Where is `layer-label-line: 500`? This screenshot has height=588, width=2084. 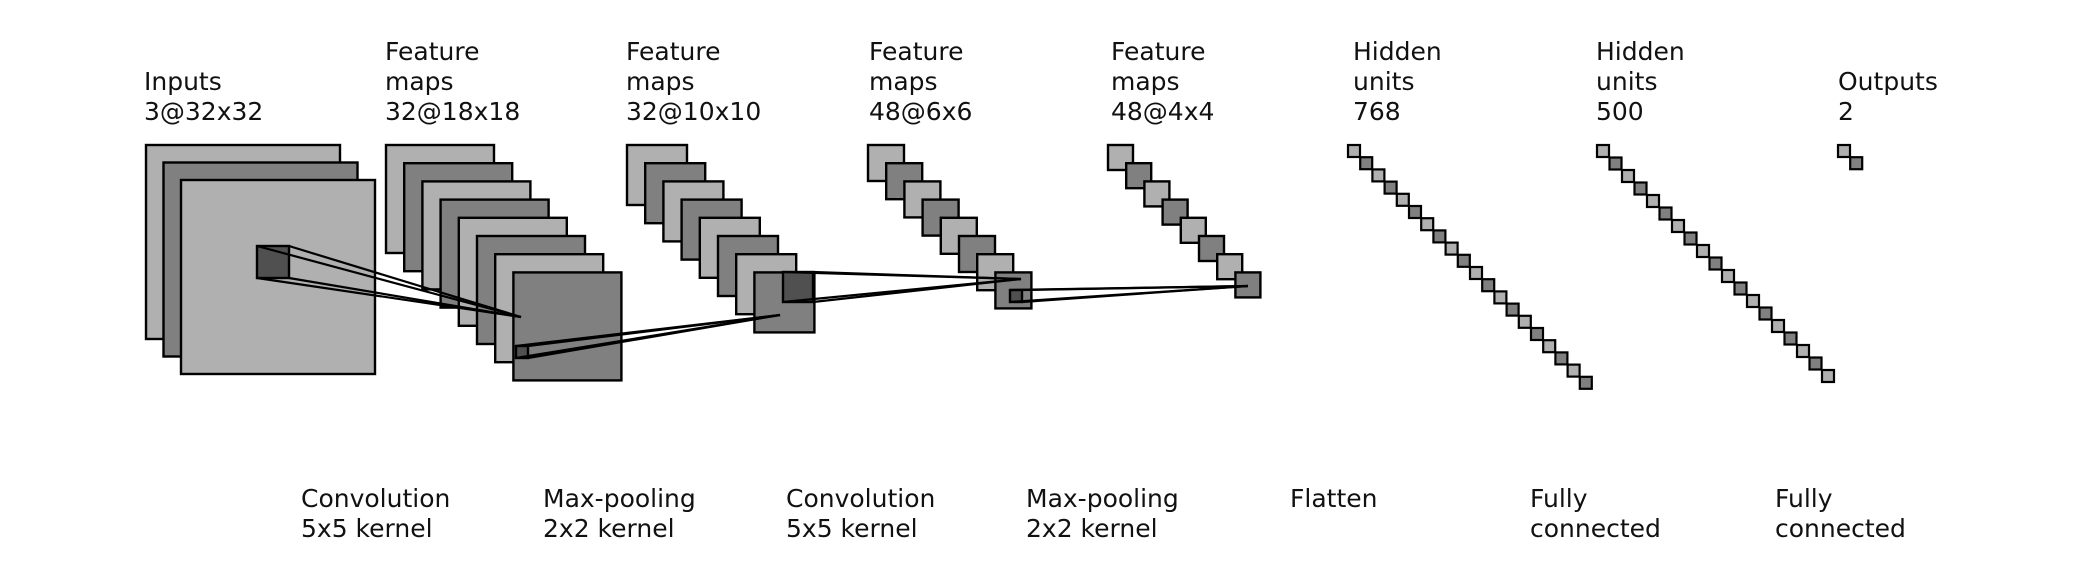
layer-label-line: 500 is located at coordinates (1620, 111).